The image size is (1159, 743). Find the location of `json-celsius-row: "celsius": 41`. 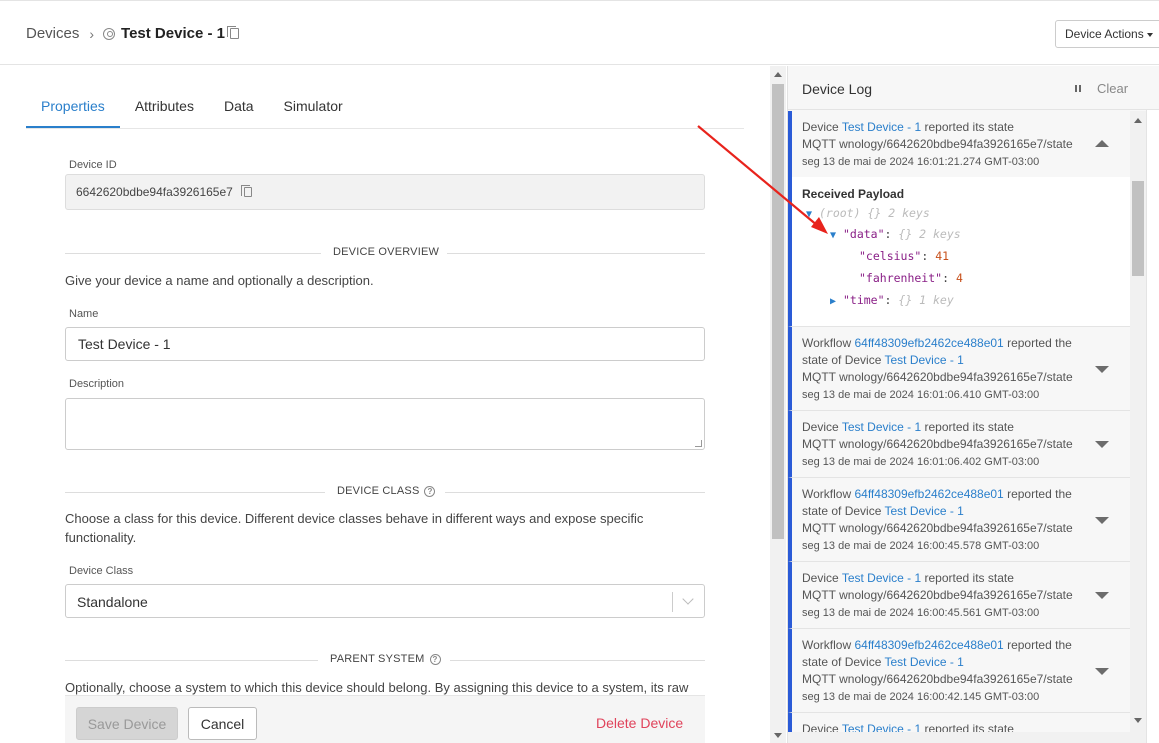

json-celsius-row: "celsius": 41 is located at coordinates (904, 256).